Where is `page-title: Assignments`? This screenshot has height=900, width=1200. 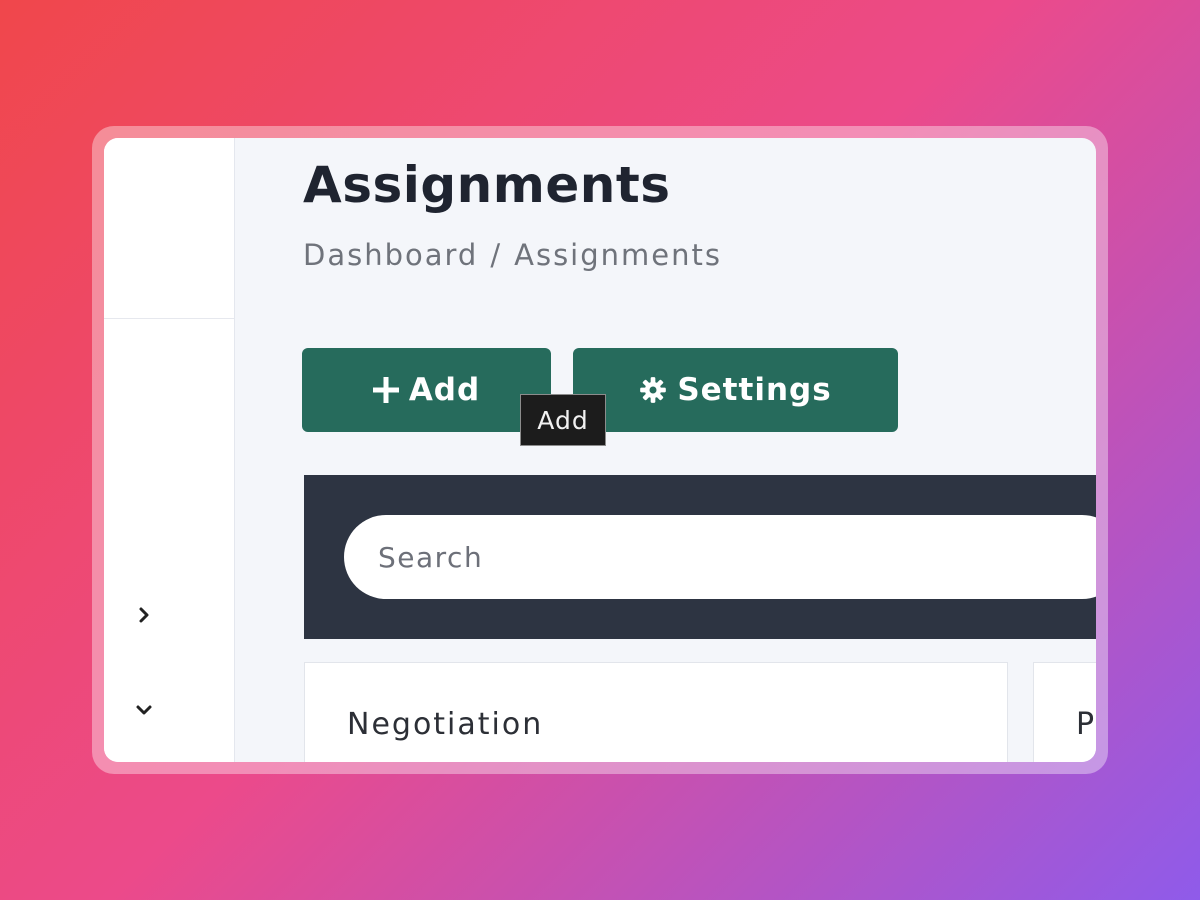 page-title: Assignments is located at coordinates (487, 185).